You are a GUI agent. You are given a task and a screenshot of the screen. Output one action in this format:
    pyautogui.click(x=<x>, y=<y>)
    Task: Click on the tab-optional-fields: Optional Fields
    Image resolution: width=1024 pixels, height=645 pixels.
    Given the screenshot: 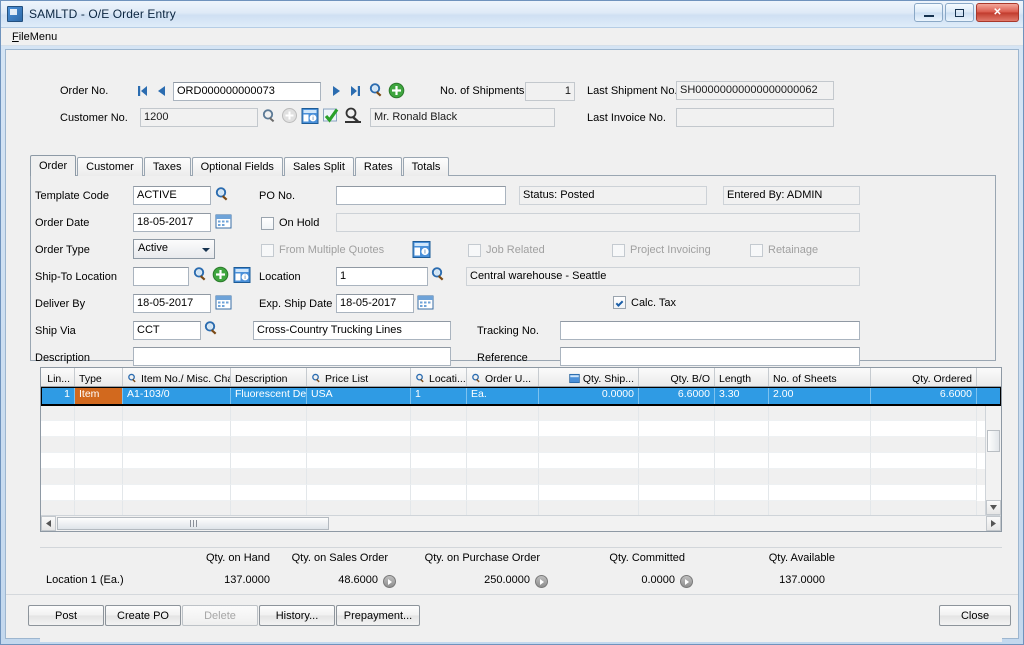 What is the action you would take?
    pyautogui.click(x=237, y=166)
    